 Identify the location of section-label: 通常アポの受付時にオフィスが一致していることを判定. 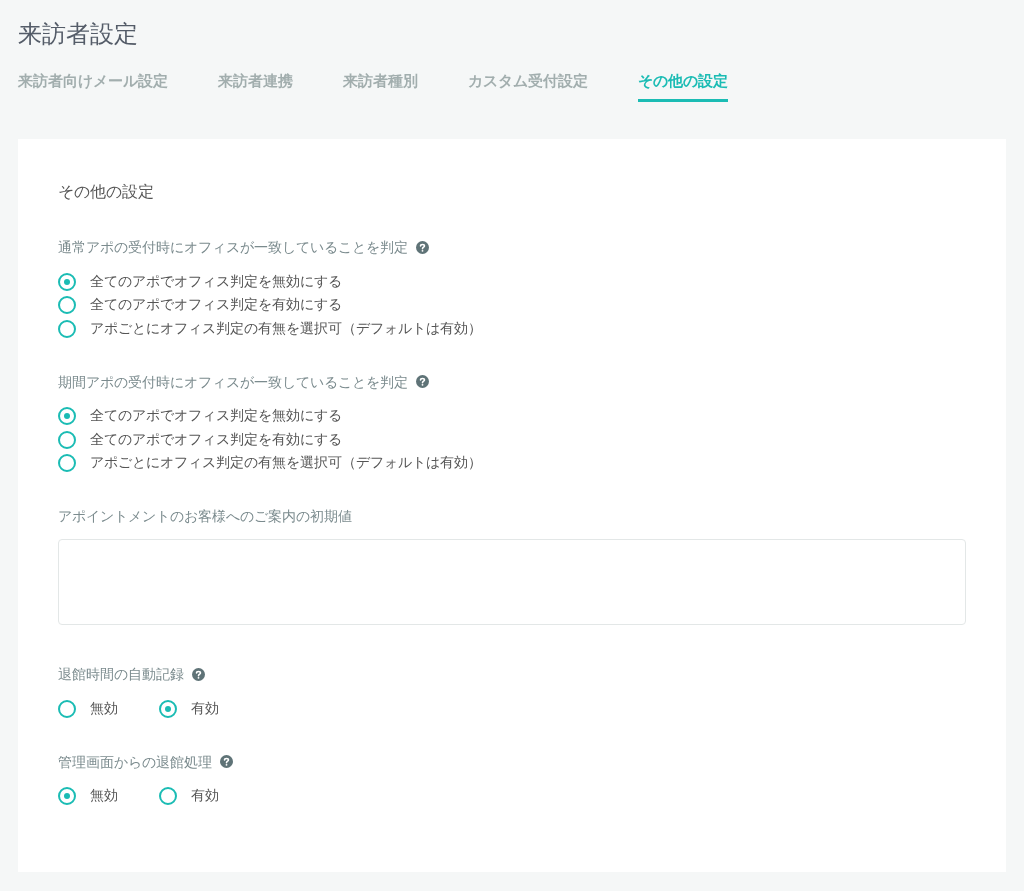
(233, 247).